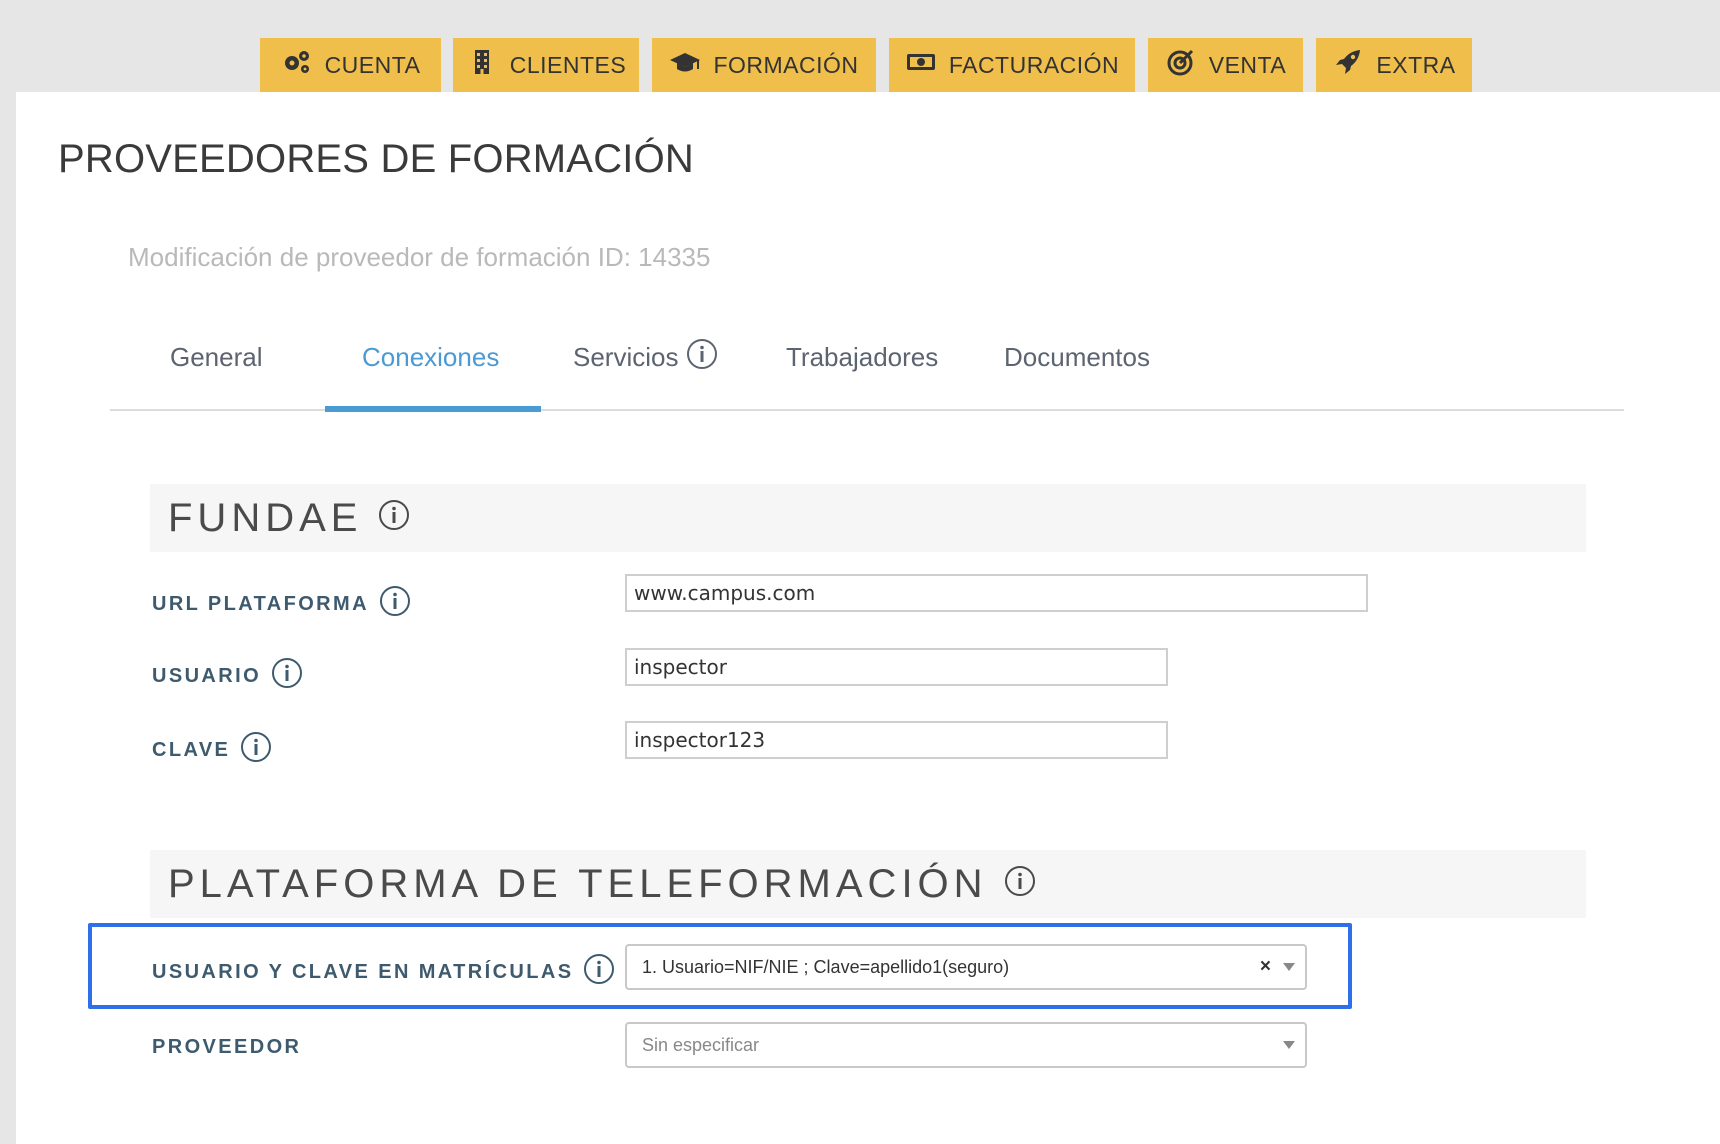 Image resolution: width=1720 pixels, height=1144 pixels. What do you see at coordinates (680, 667) in the screenshot?
I see `input-value: inspector` at bounding box center [680, 667].